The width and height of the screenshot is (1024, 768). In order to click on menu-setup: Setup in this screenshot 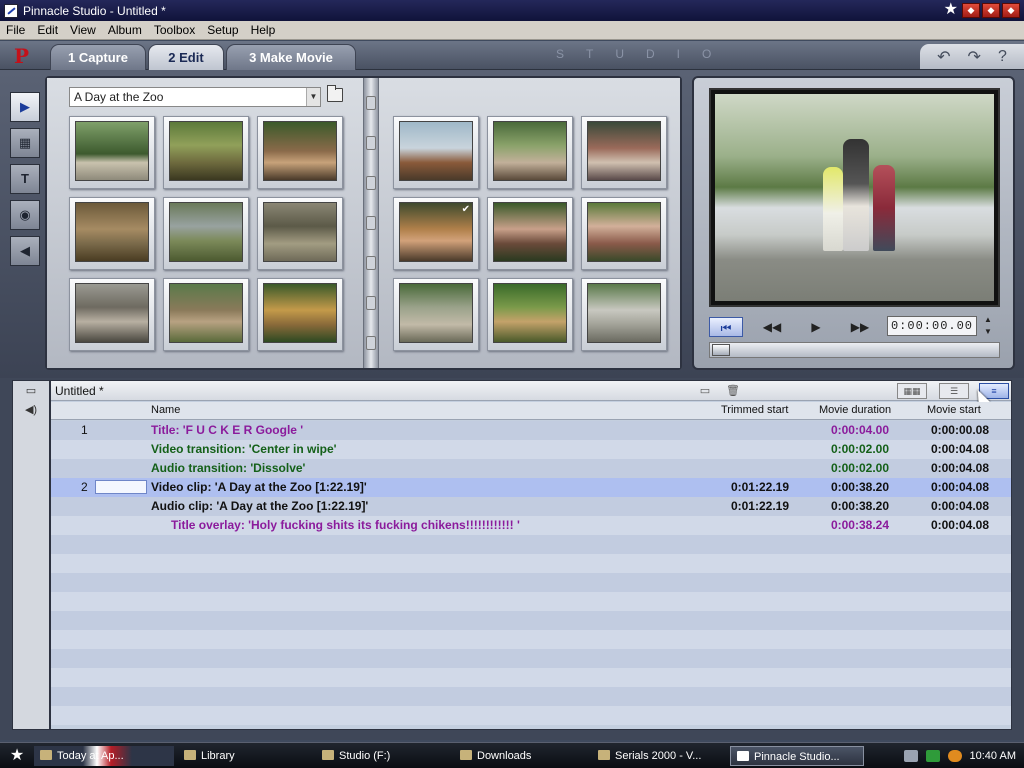, I will do `click(222, 30)`.